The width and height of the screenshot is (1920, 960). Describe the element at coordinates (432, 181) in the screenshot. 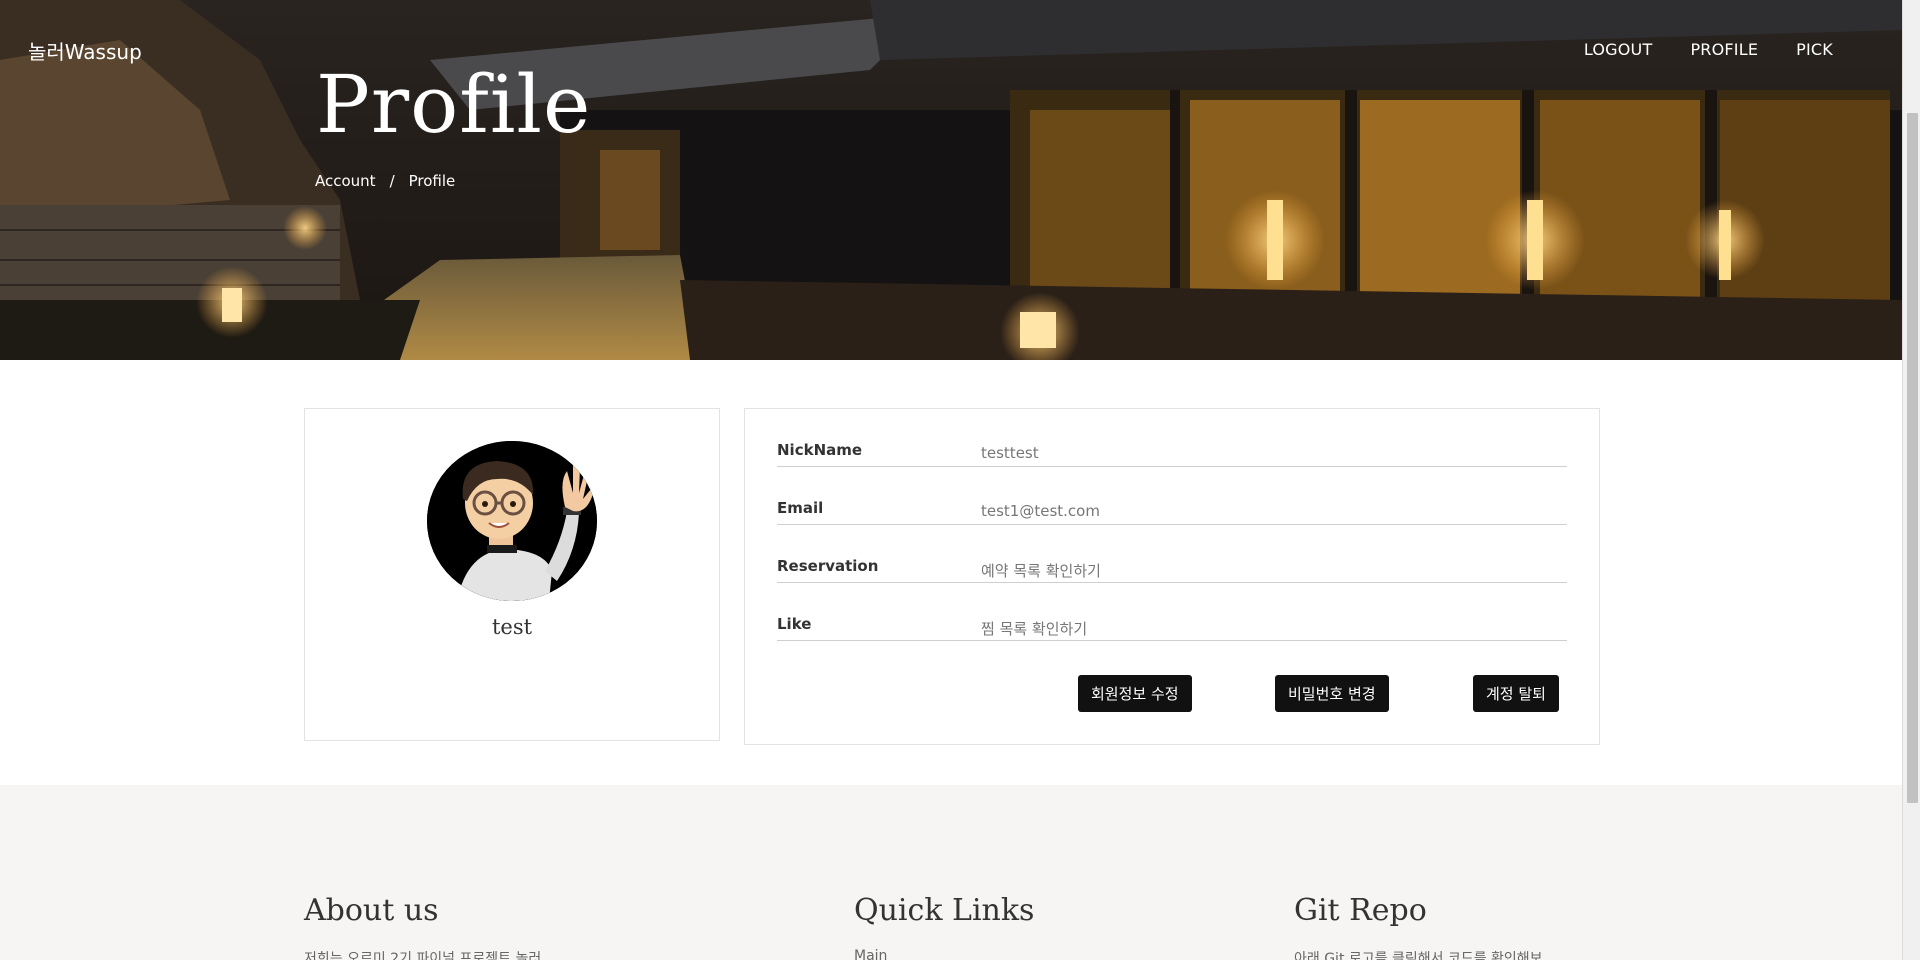

I see `breadcrumb-current: Profile` at that location.